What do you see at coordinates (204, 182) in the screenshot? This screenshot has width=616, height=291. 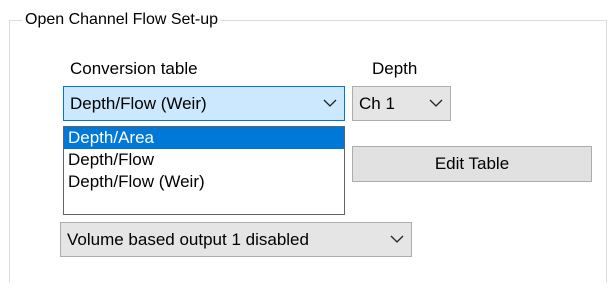 I see `dropdown-option-depth-flow-weir: Depth/Flow (Weir)` at bounding box center [204, 182].